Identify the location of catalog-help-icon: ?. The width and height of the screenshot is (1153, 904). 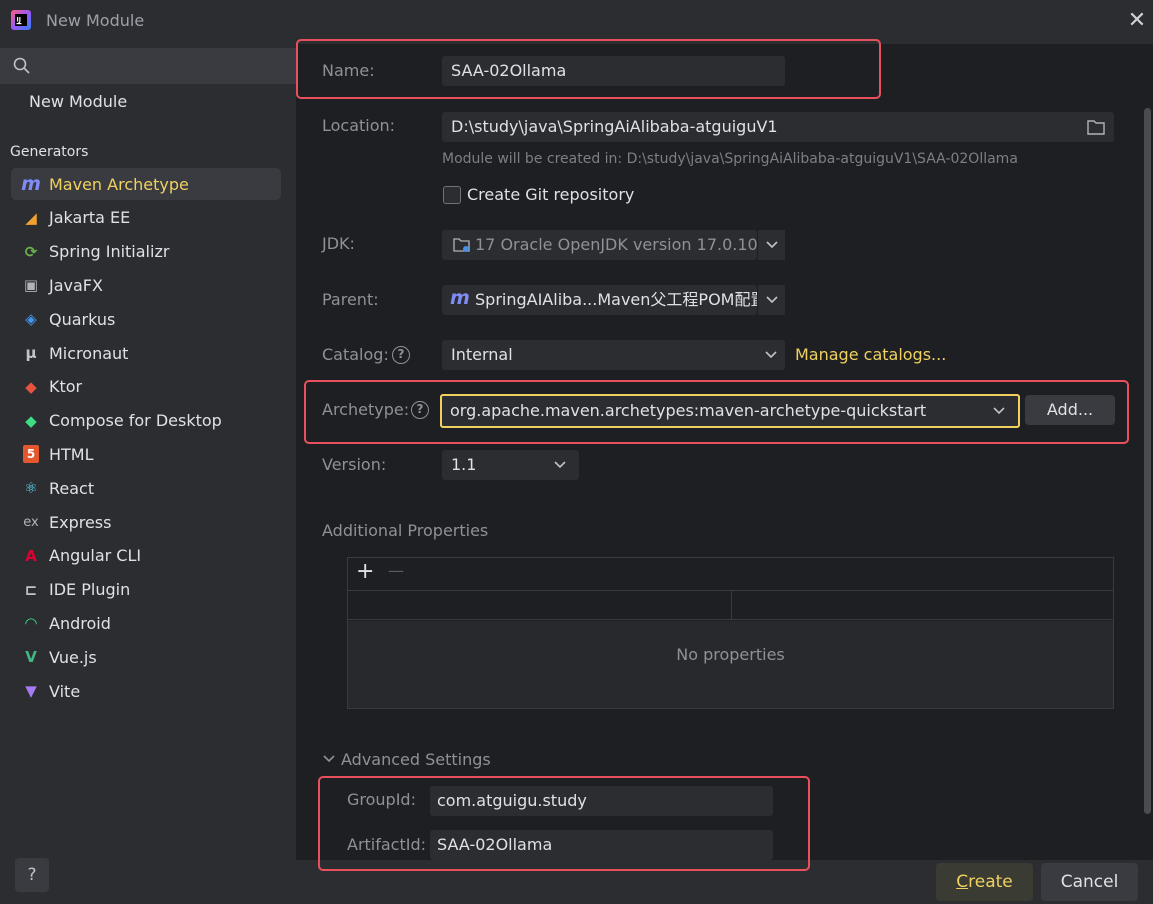
(401, 355).